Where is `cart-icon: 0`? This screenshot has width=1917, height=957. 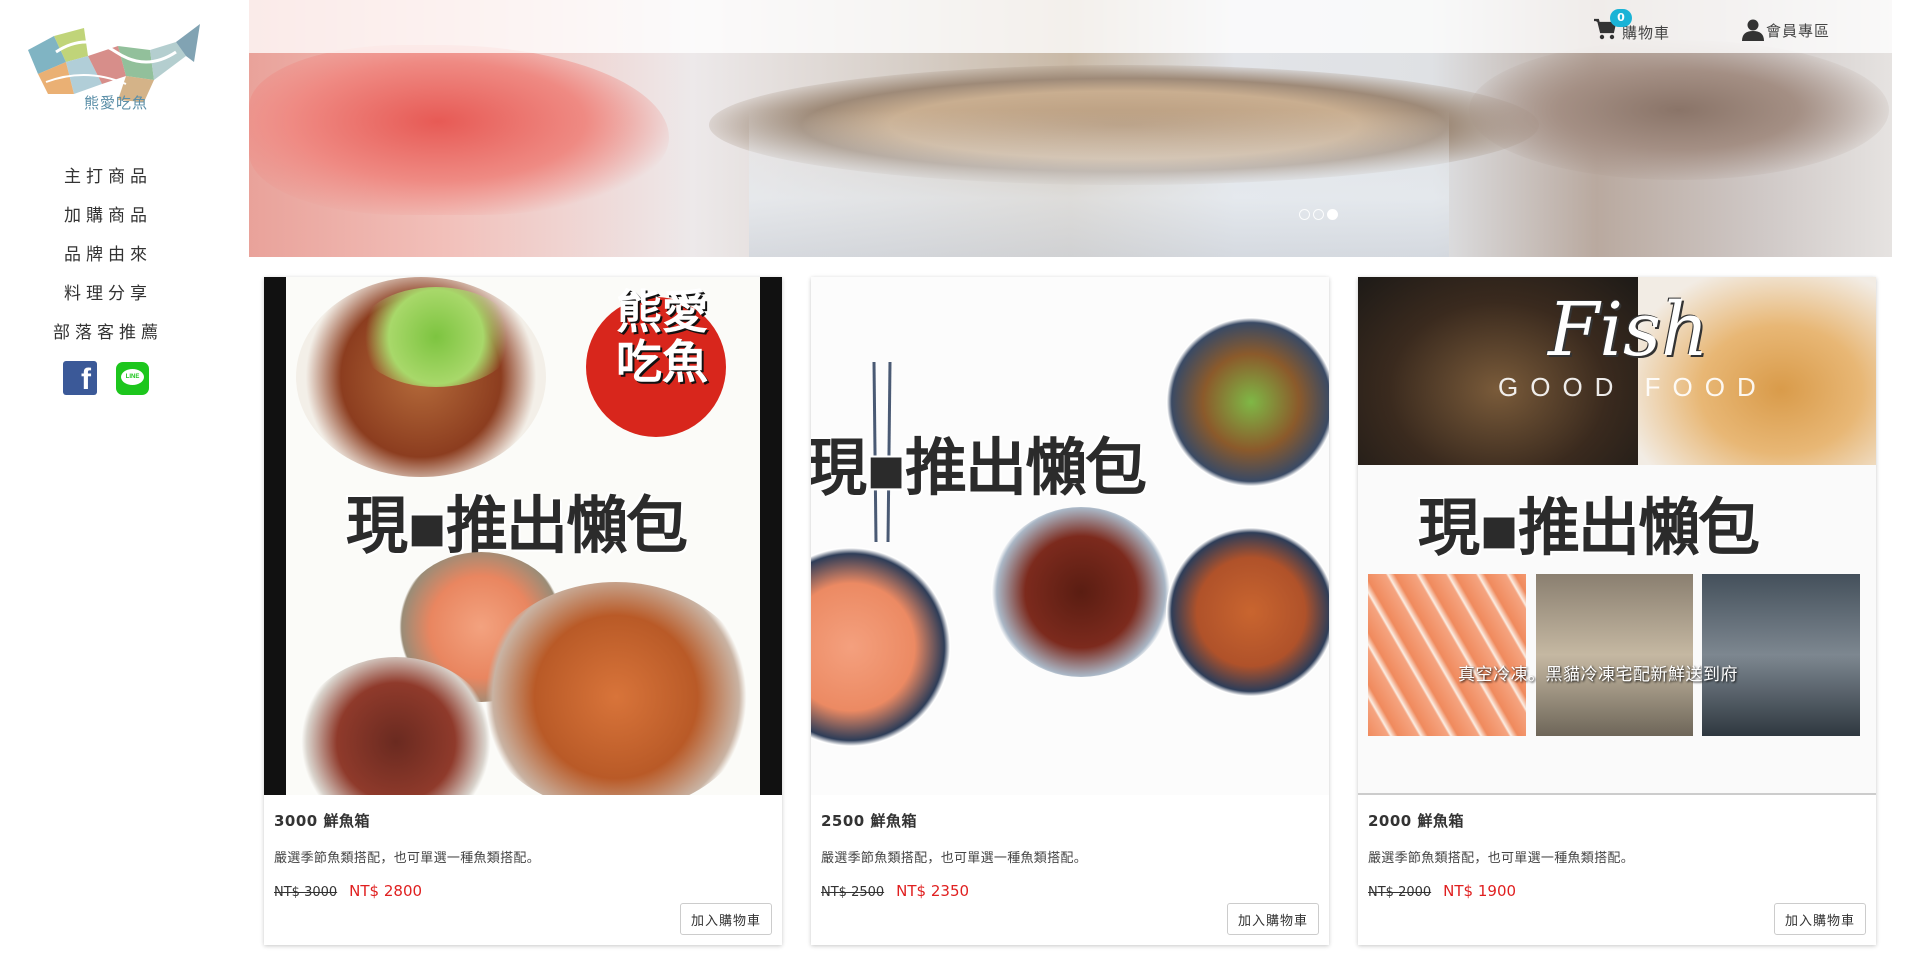 cart-icon: 0 is located at coordinates (1613, 26).